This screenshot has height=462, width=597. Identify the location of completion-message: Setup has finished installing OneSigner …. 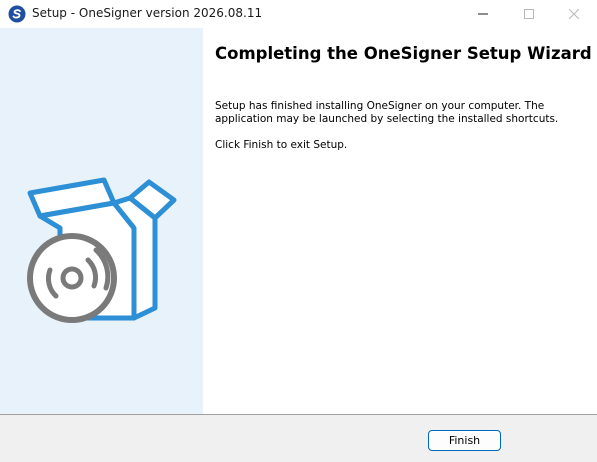
(387, 112).